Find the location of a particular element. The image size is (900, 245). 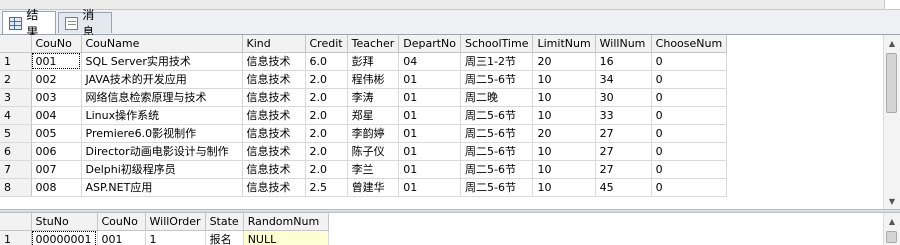

table-cell: 2.5 is located at coordinates (326, 187).